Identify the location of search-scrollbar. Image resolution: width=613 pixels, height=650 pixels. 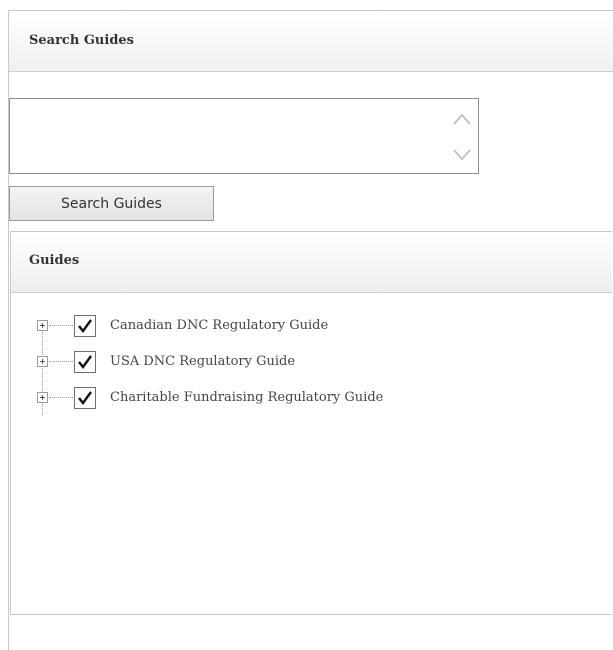
(461, 136).